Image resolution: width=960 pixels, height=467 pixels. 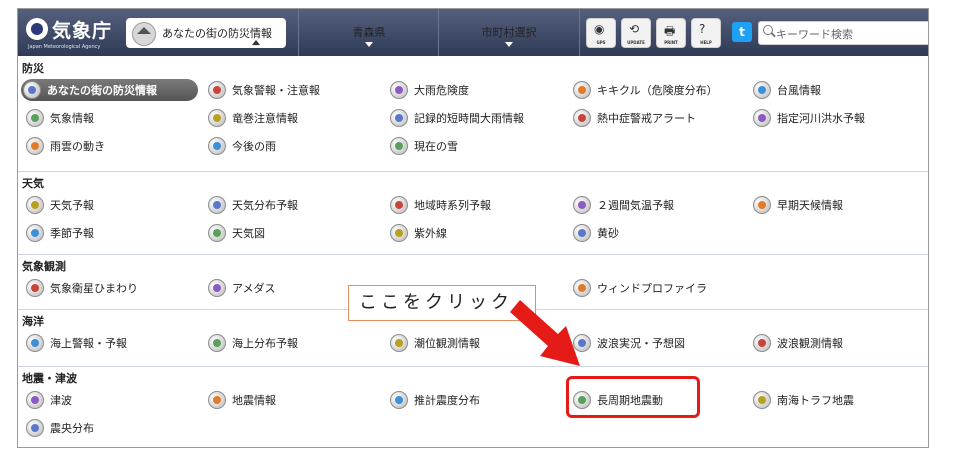 What do you see at coordinates (33, 183) in the screenshot?
I see `section-title: 天気` at bounding box center [33, 183].